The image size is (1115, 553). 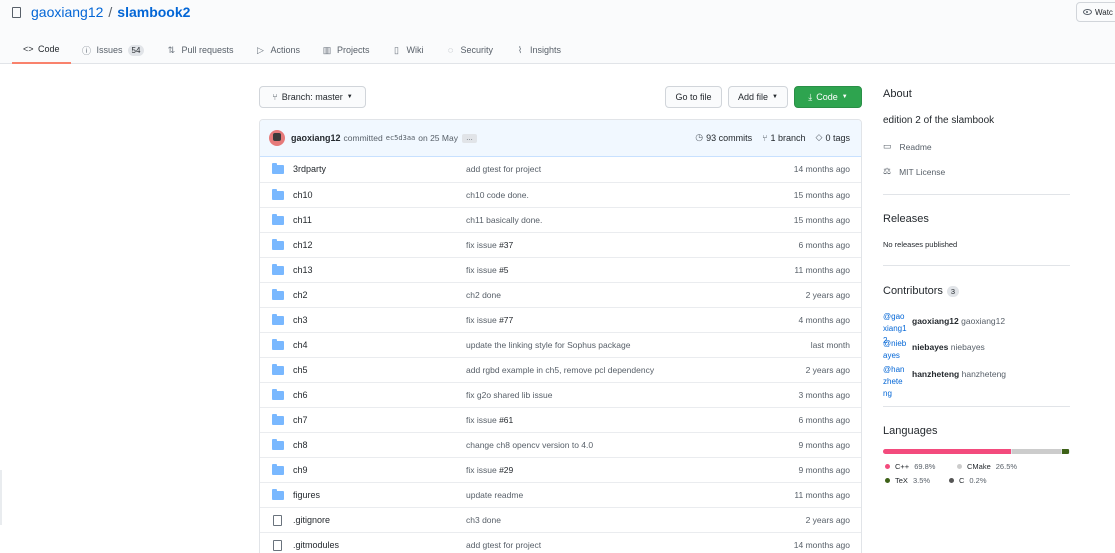 I want to click on table-row: .gitignore ch3 done 2 years ago, so click(x=560, y=519).